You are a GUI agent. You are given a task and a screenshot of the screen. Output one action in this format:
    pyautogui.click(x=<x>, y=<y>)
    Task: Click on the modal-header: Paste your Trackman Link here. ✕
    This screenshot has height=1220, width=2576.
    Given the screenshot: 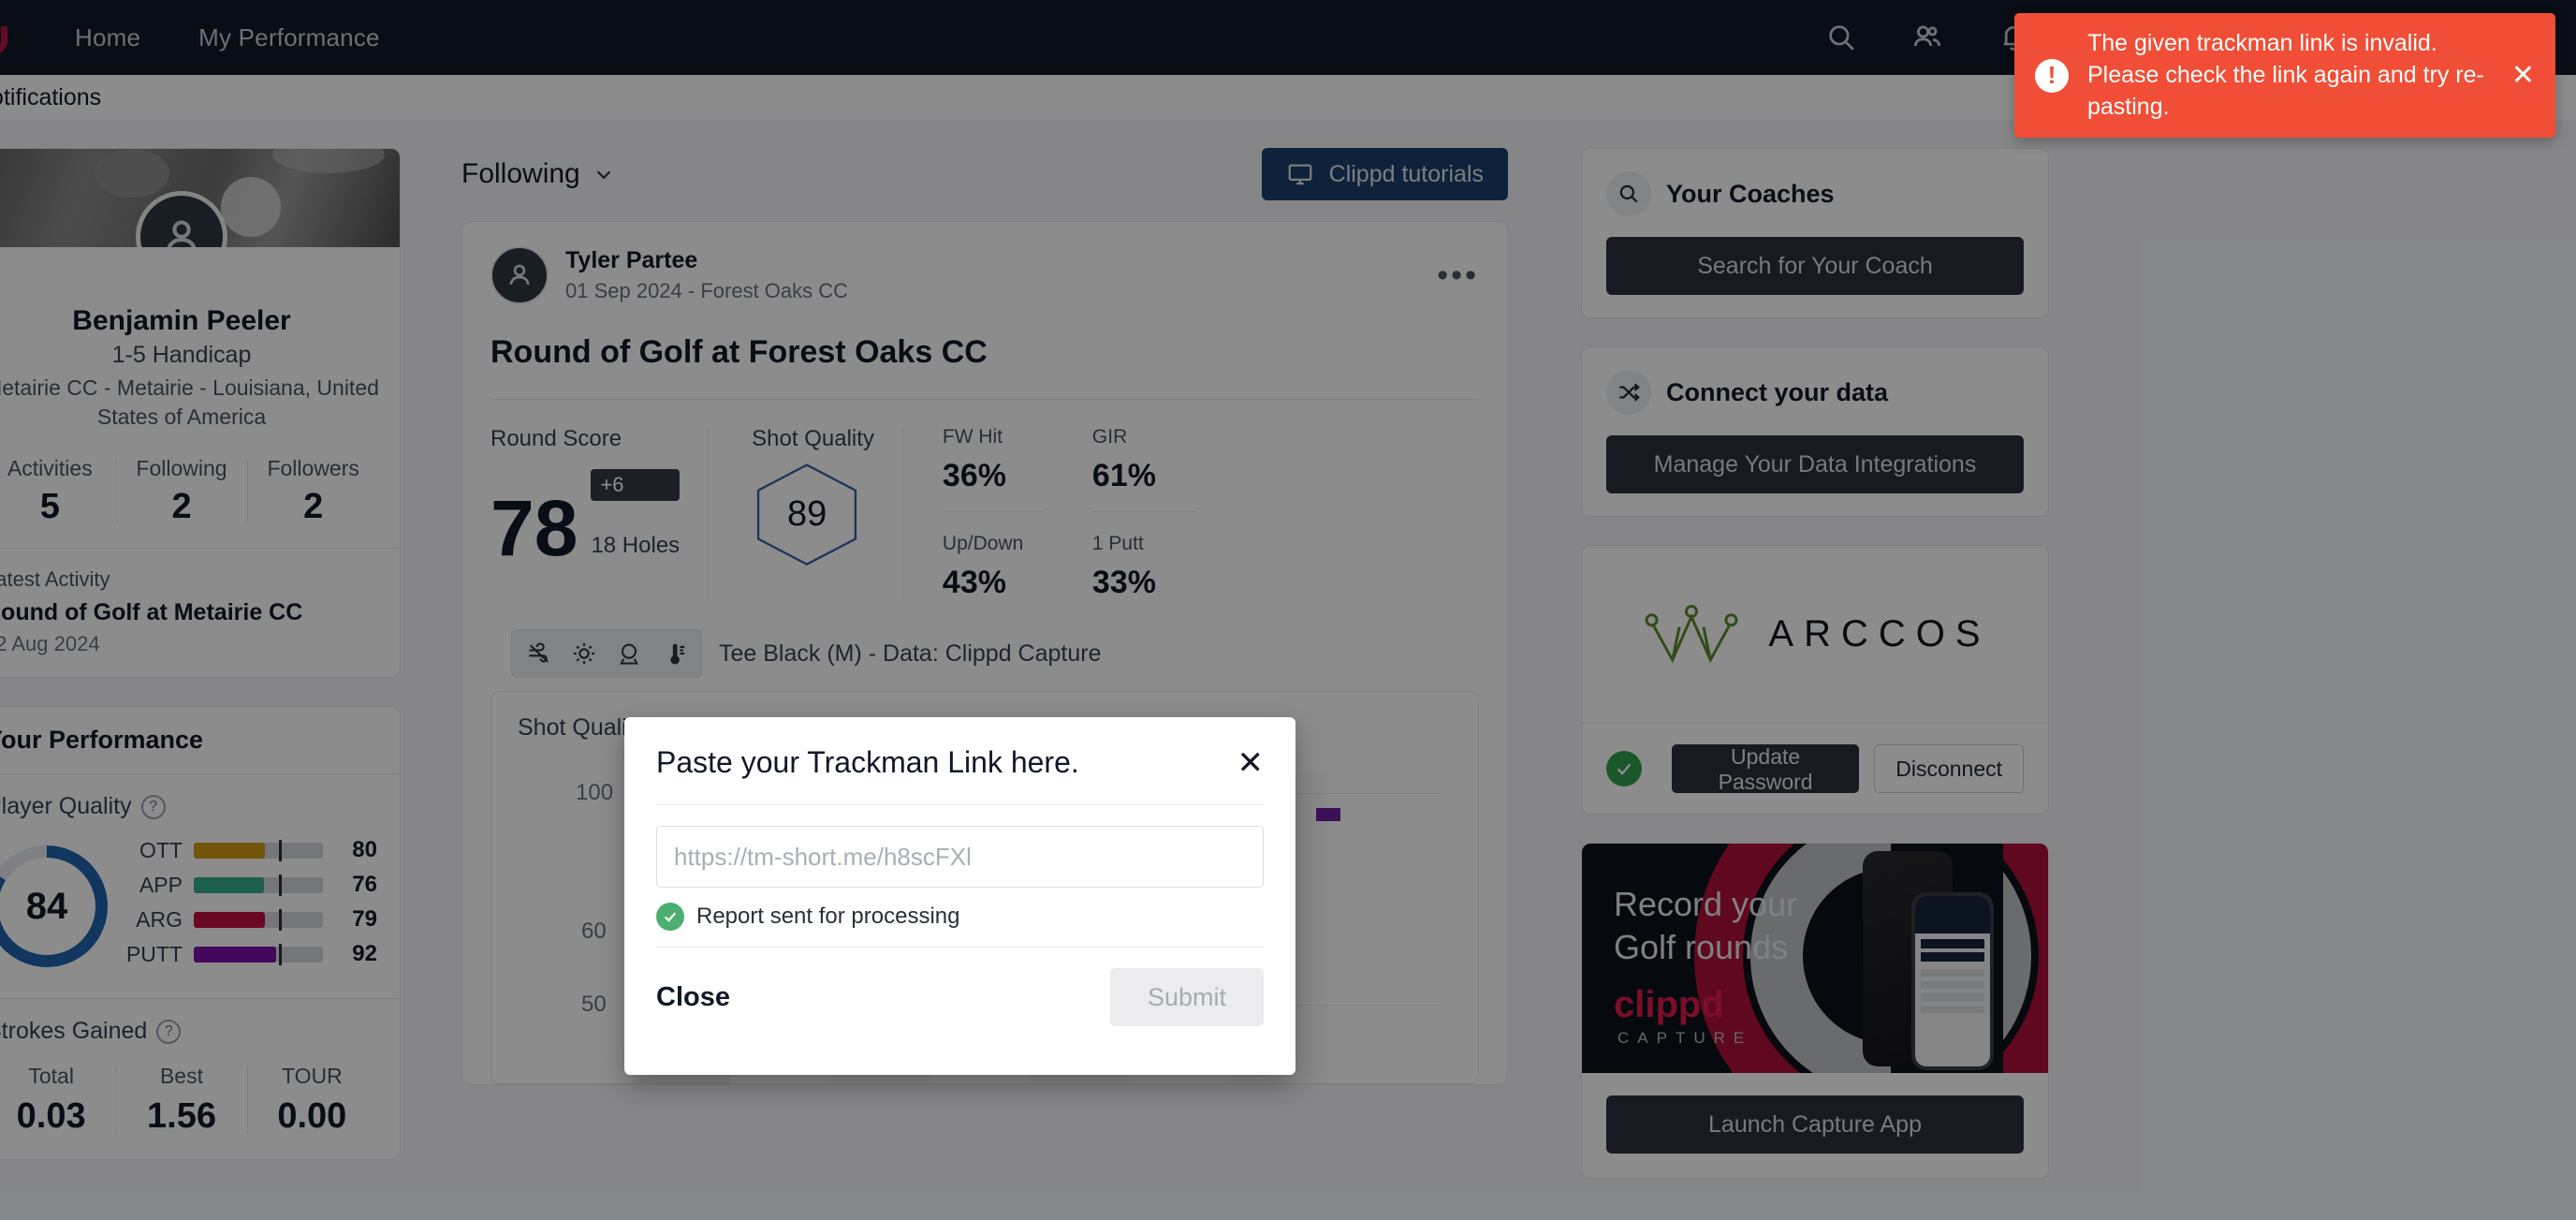 What is the action you would take?
    pyautogui.click(x=960, y=748)
    